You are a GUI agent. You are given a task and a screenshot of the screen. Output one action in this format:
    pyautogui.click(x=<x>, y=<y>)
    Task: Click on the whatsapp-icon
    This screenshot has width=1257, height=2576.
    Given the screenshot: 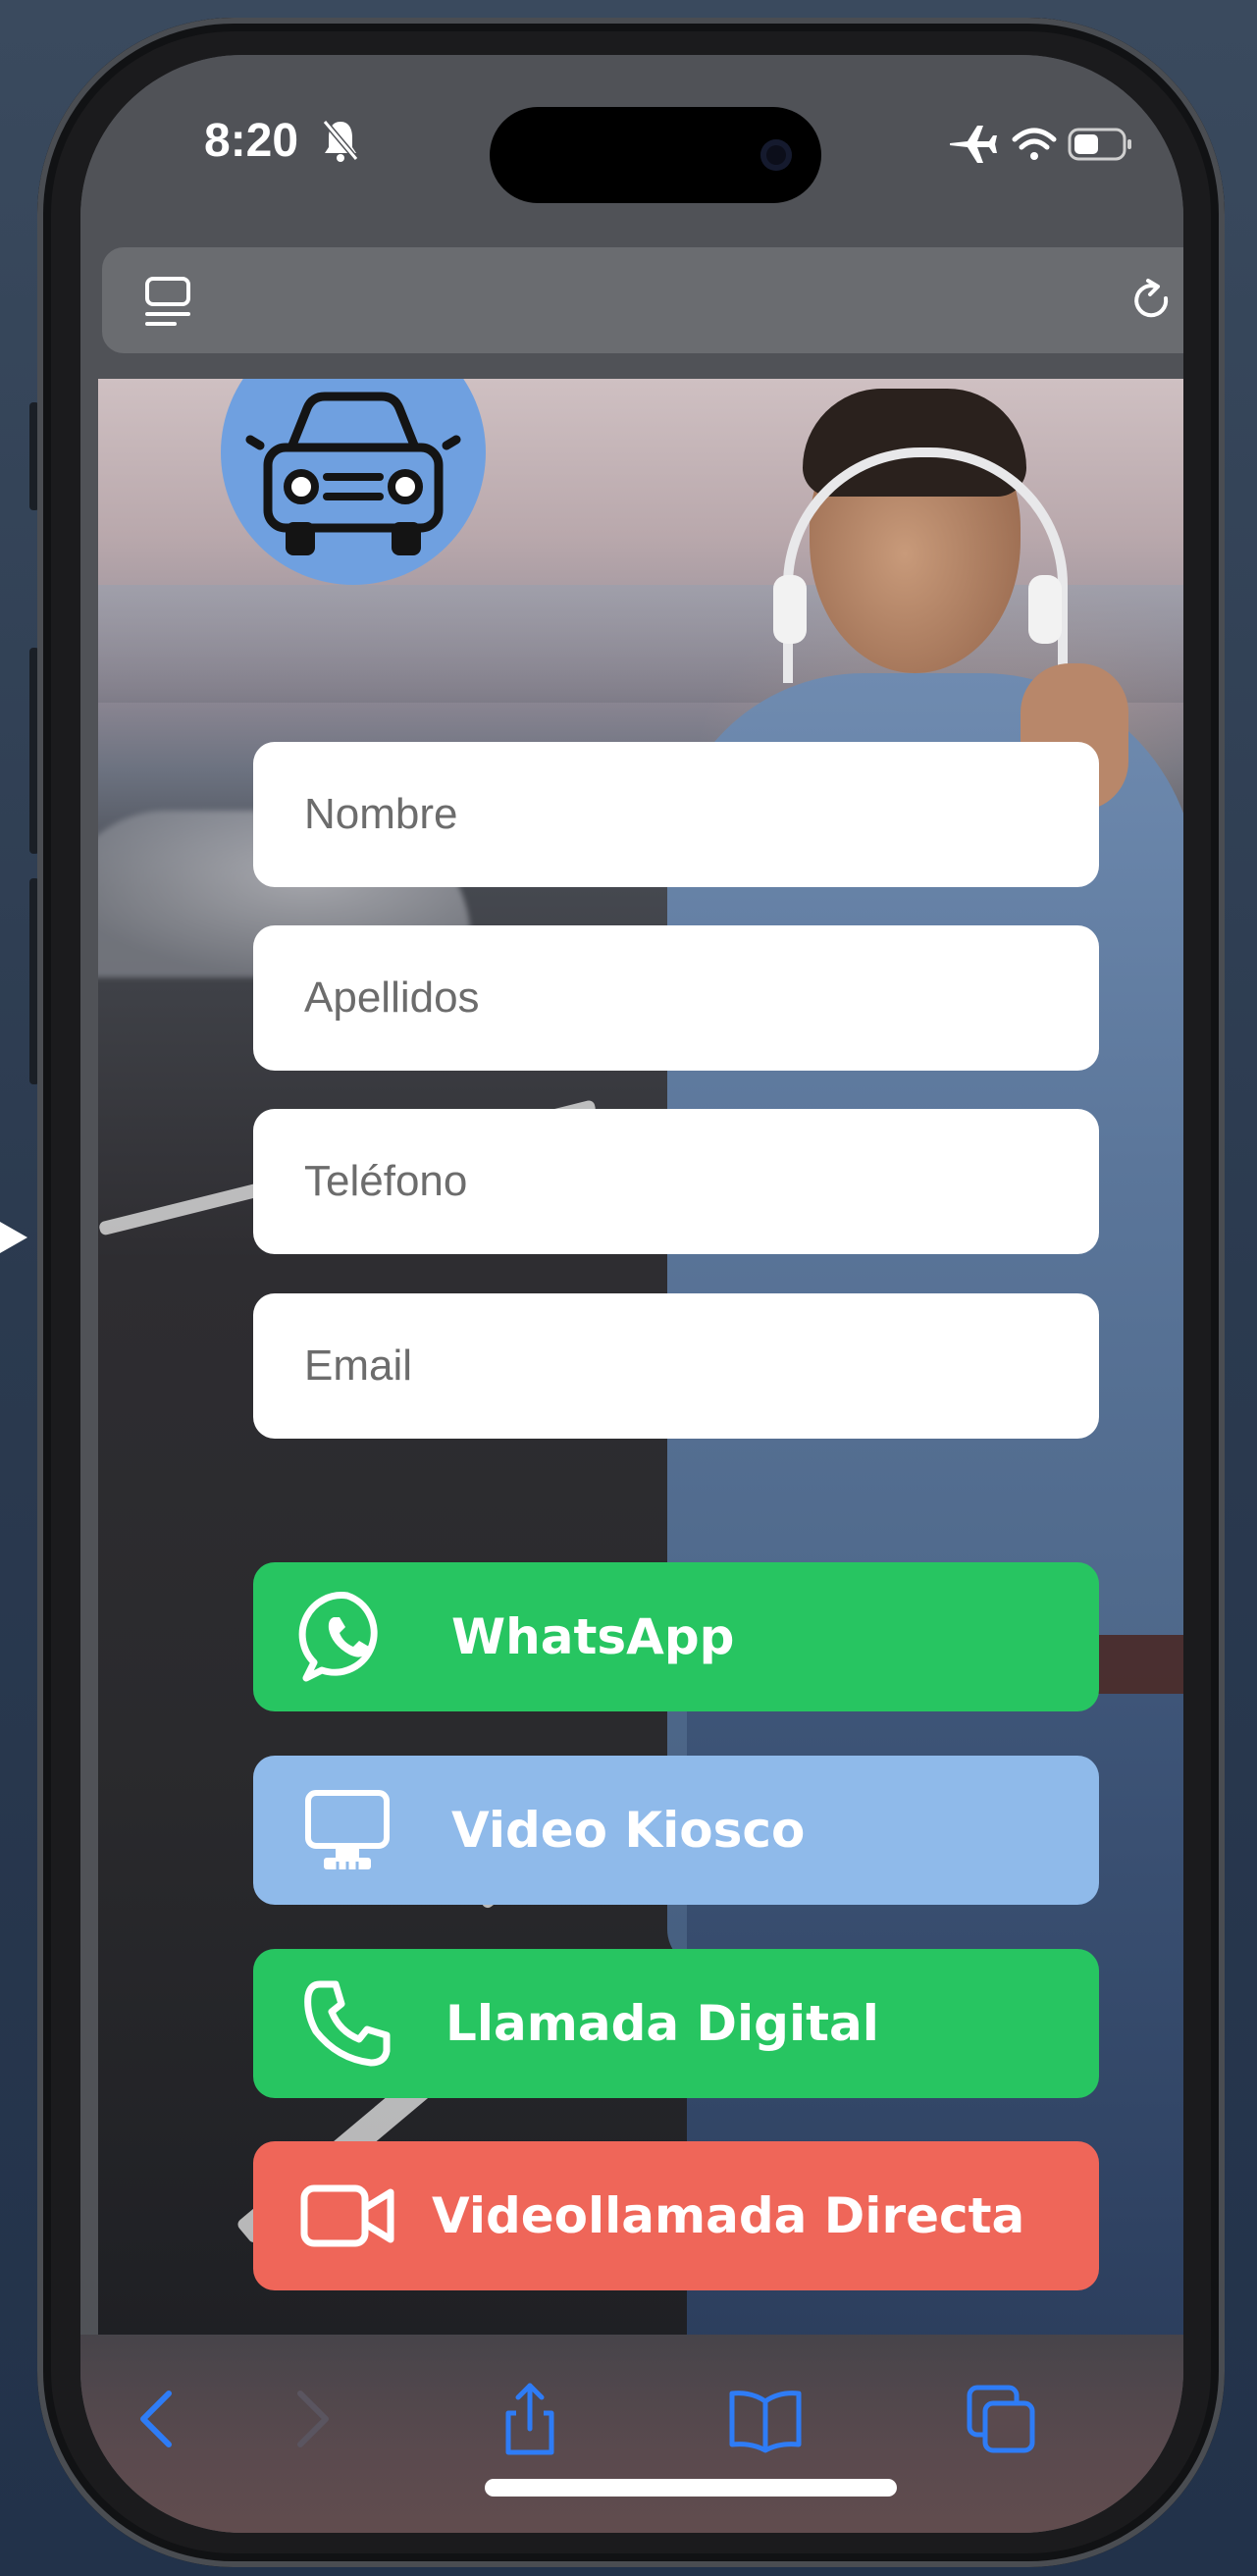 What is the action you would take?
    pyautogui.click(x=338, y=1637)
    